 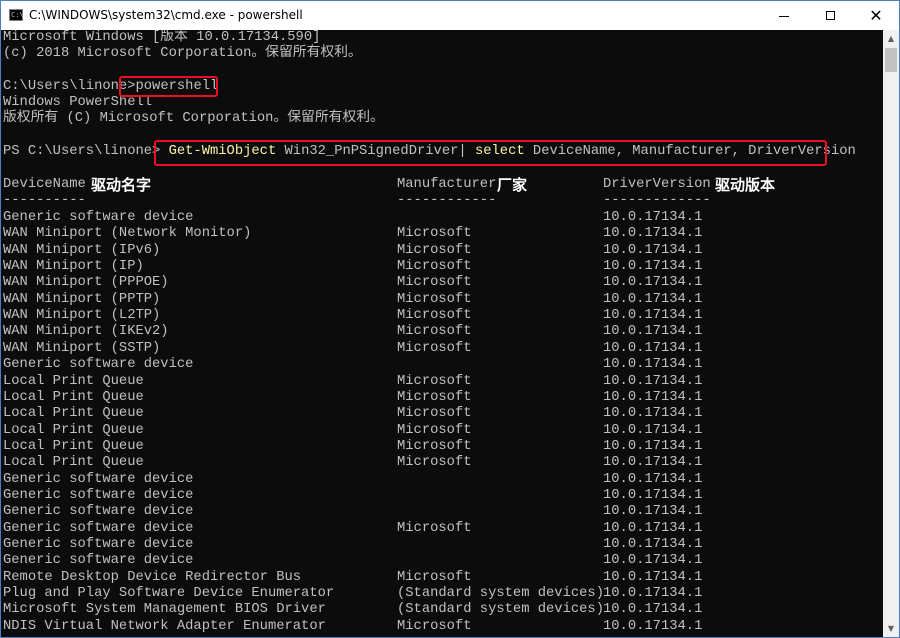 I want to click on driver-name: WAN Miniport (Network Monitor), so click(x=127, y=233).